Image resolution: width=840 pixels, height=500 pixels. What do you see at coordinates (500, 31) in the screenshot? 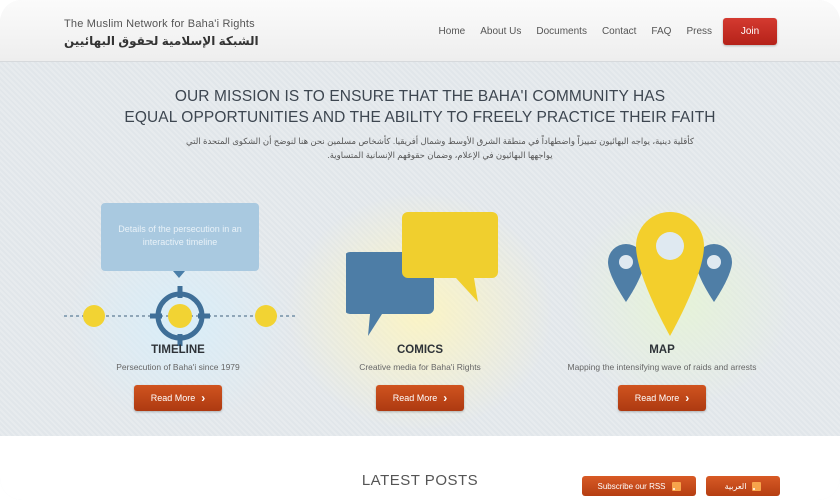
I see `nav-about-us: About Us` at bounding box center [500, 31].